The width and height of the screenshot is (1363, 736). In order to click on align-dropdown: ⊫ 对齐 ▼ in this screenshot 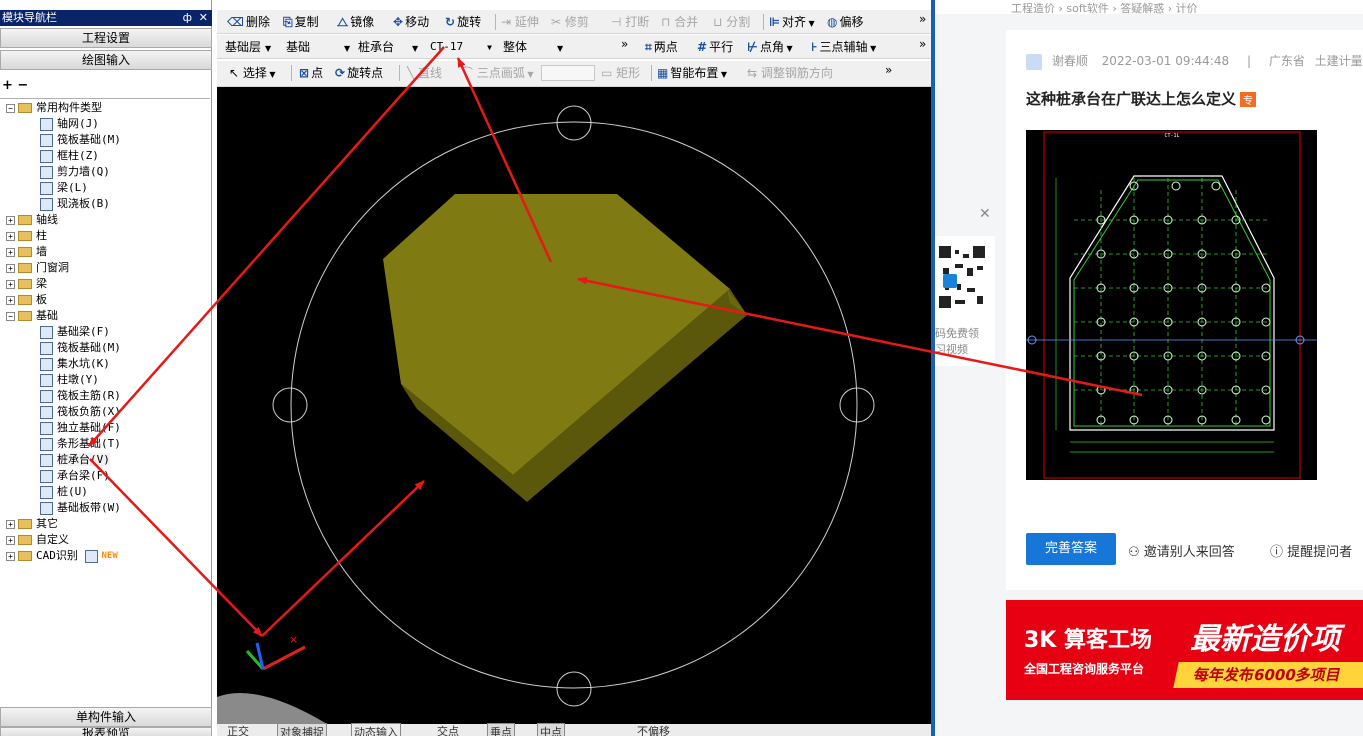, I will do `click(792, 22)`.